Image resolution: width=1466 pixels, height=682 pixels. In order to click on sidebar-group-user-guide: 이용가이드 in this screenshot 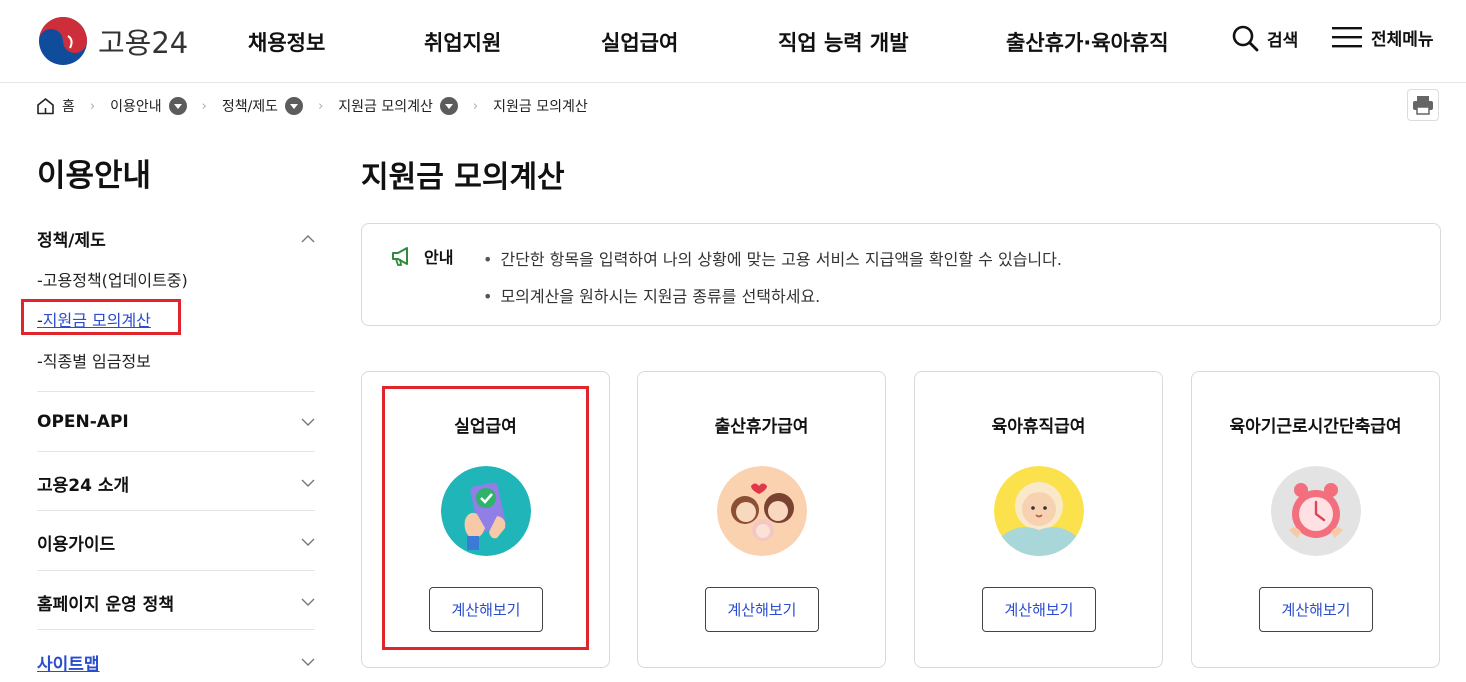, I will do `click(176, 542)`.